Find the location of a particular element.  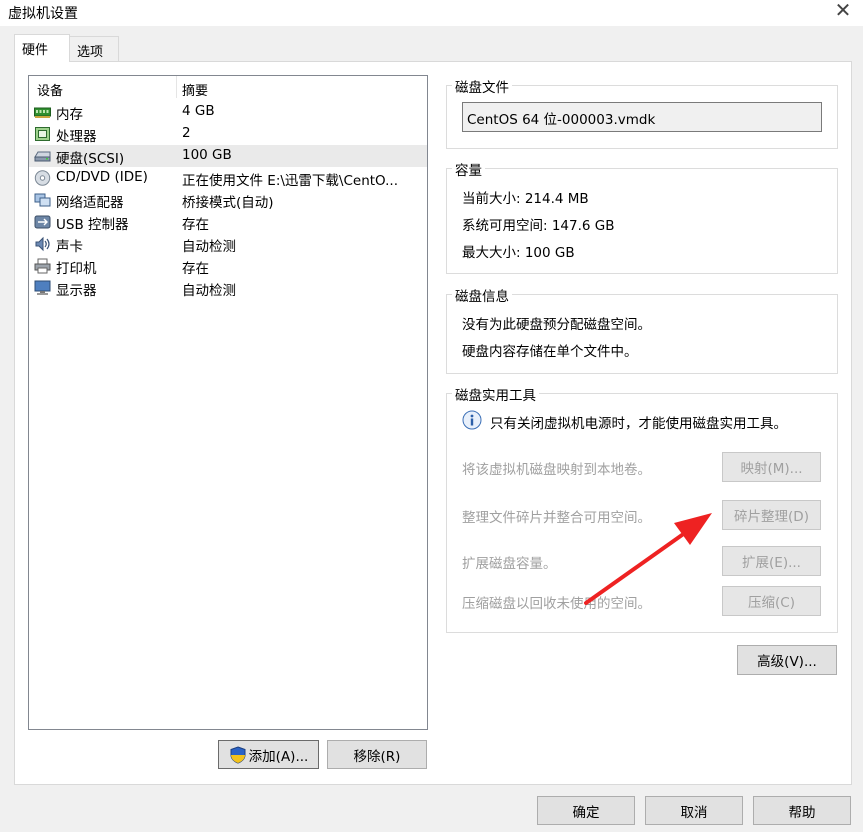

column-divider is located at coordinates (176, 87).